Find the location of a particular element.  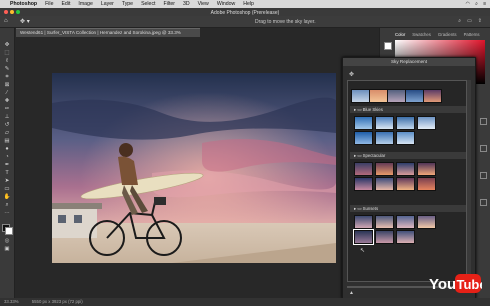

background-color-swatch is located at coordinates (9, 231).